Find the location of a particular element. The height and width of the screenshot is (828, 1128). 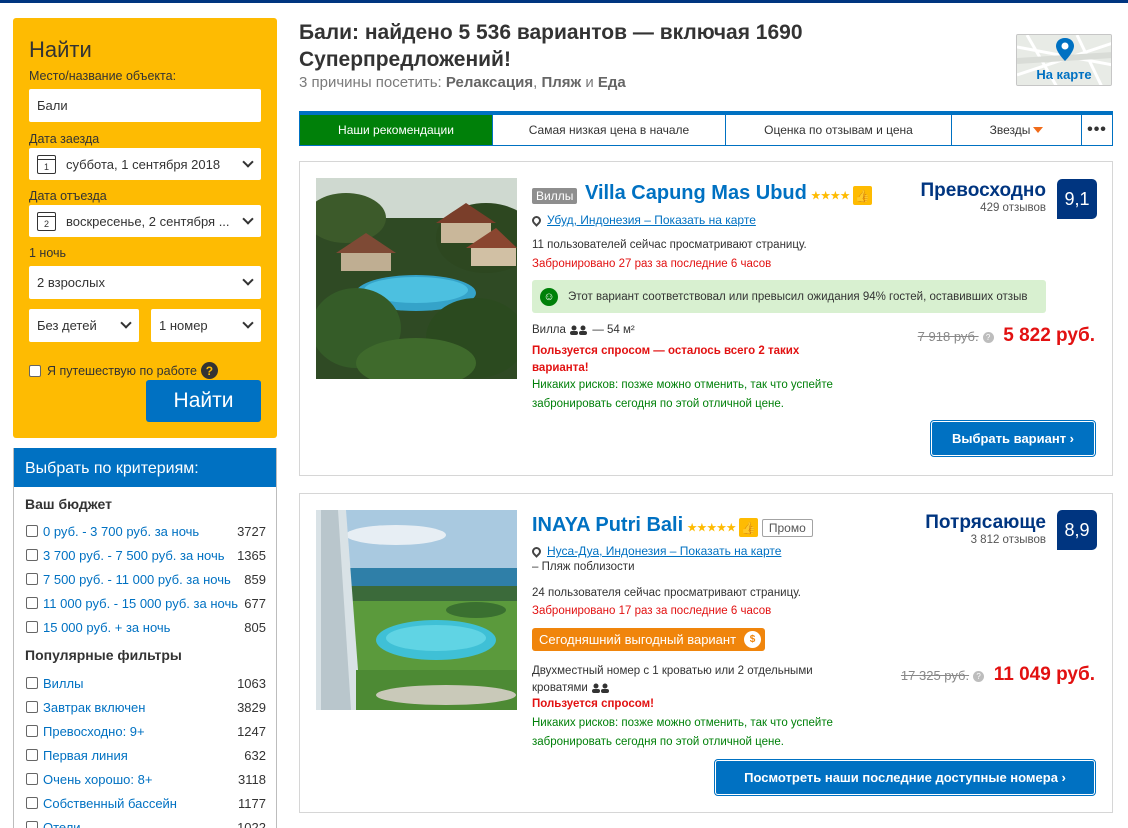

promo-badge: Промо is located at coordinates (787, 527).